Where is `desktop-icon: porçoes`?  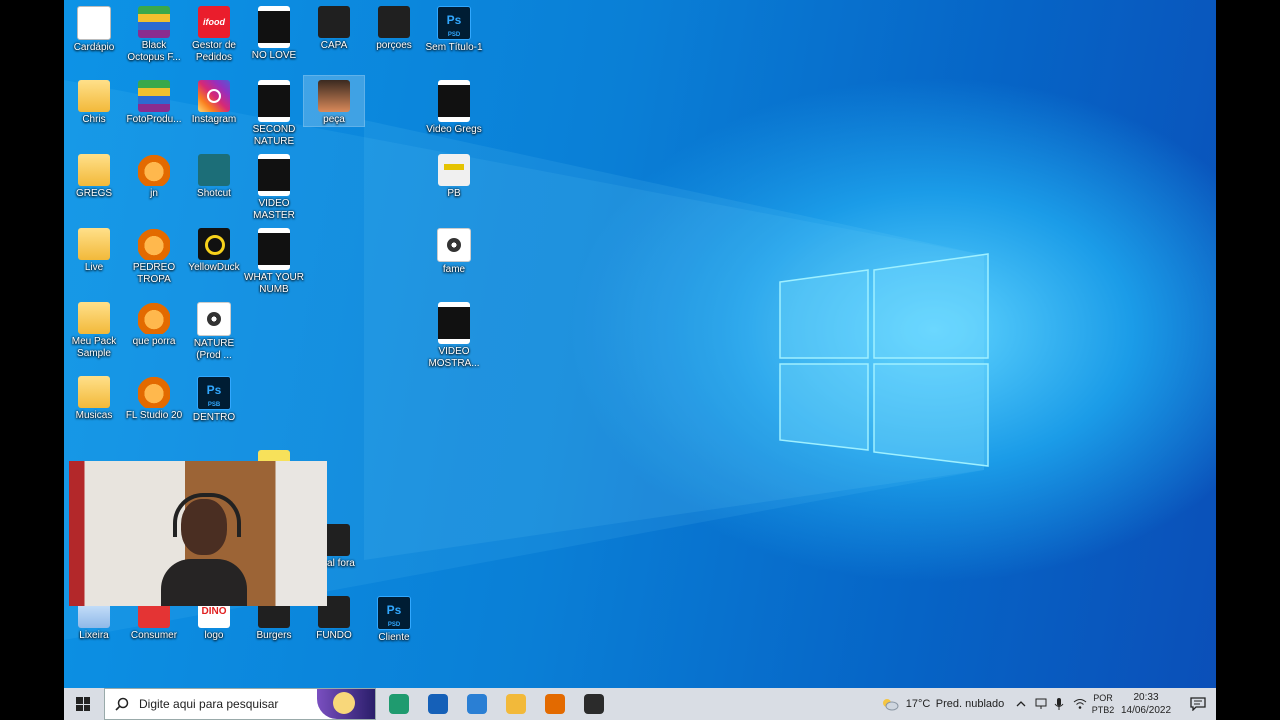 desktop-icon: porçoes is located at coordinates (394, 27).